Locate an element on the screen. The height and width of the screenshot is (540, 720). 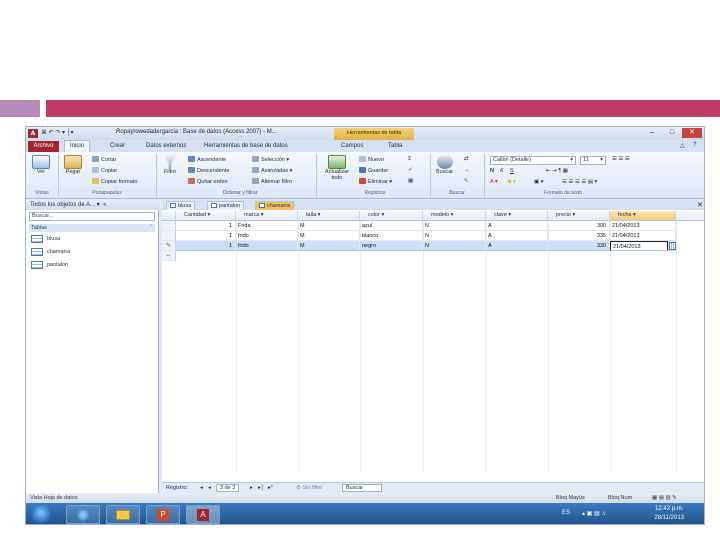
tab-crear: Crear is located at coordinates (117, 146).